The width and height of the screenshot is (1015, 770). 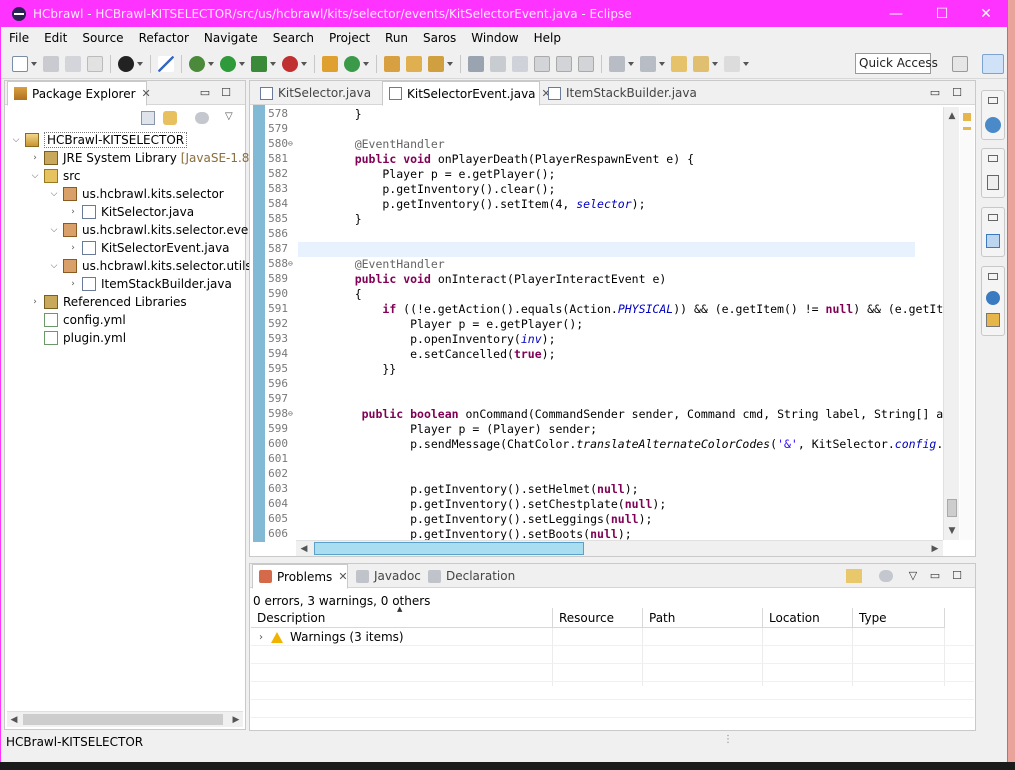 What do you see at coordinates (648, 63) in the screenshot?
I see `previous-annotation-icon` at bounding box center [648, 63].